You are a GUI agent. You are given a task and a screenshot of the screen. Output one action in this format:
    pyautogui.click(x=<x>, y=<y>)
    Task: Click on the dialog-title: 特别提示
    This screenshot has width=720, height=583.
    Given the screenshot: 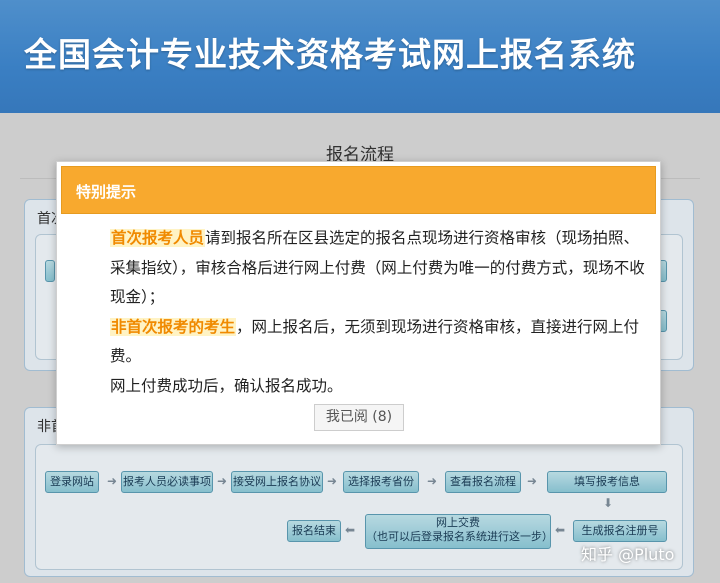 What is the action you would take?
    pyautogui.click(x=106, y=192)
    